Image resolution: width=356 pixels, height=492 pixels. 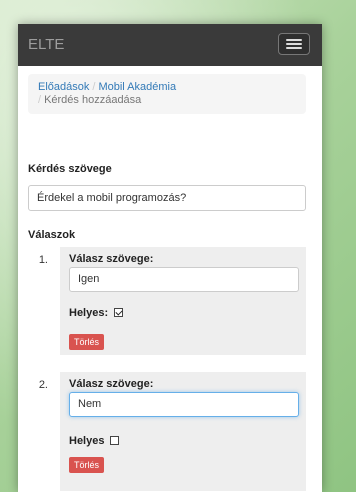 What do you see at coordinates (46, 44) in the screenshot?
I see `brand-logo: ELTE` at bounding box center [46, 44].